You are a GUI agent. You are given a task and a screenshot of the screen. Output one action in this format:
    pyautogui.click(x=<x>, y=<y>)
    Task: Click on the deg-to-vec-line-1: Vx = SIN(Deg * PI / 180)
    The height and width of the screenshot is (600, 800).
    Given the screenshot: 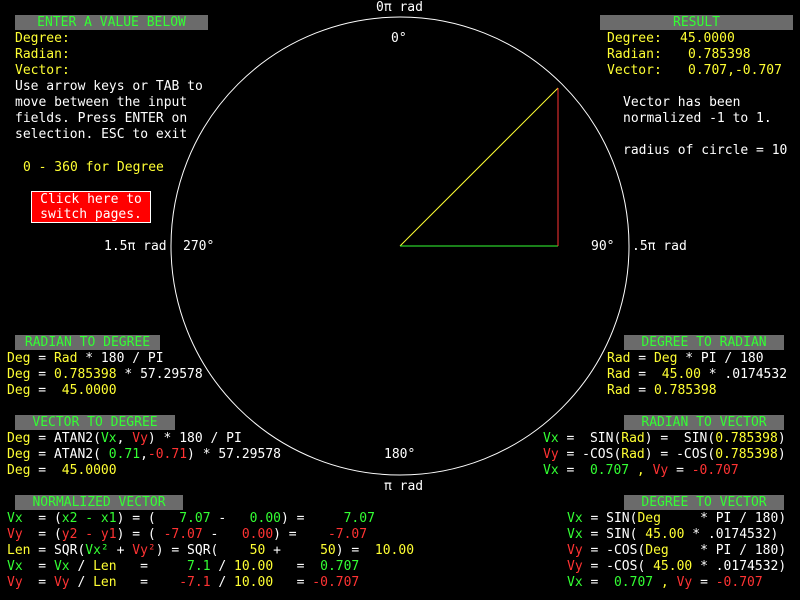 What is the action you would take?
    pyautogui.click(x=677, y=518)
    